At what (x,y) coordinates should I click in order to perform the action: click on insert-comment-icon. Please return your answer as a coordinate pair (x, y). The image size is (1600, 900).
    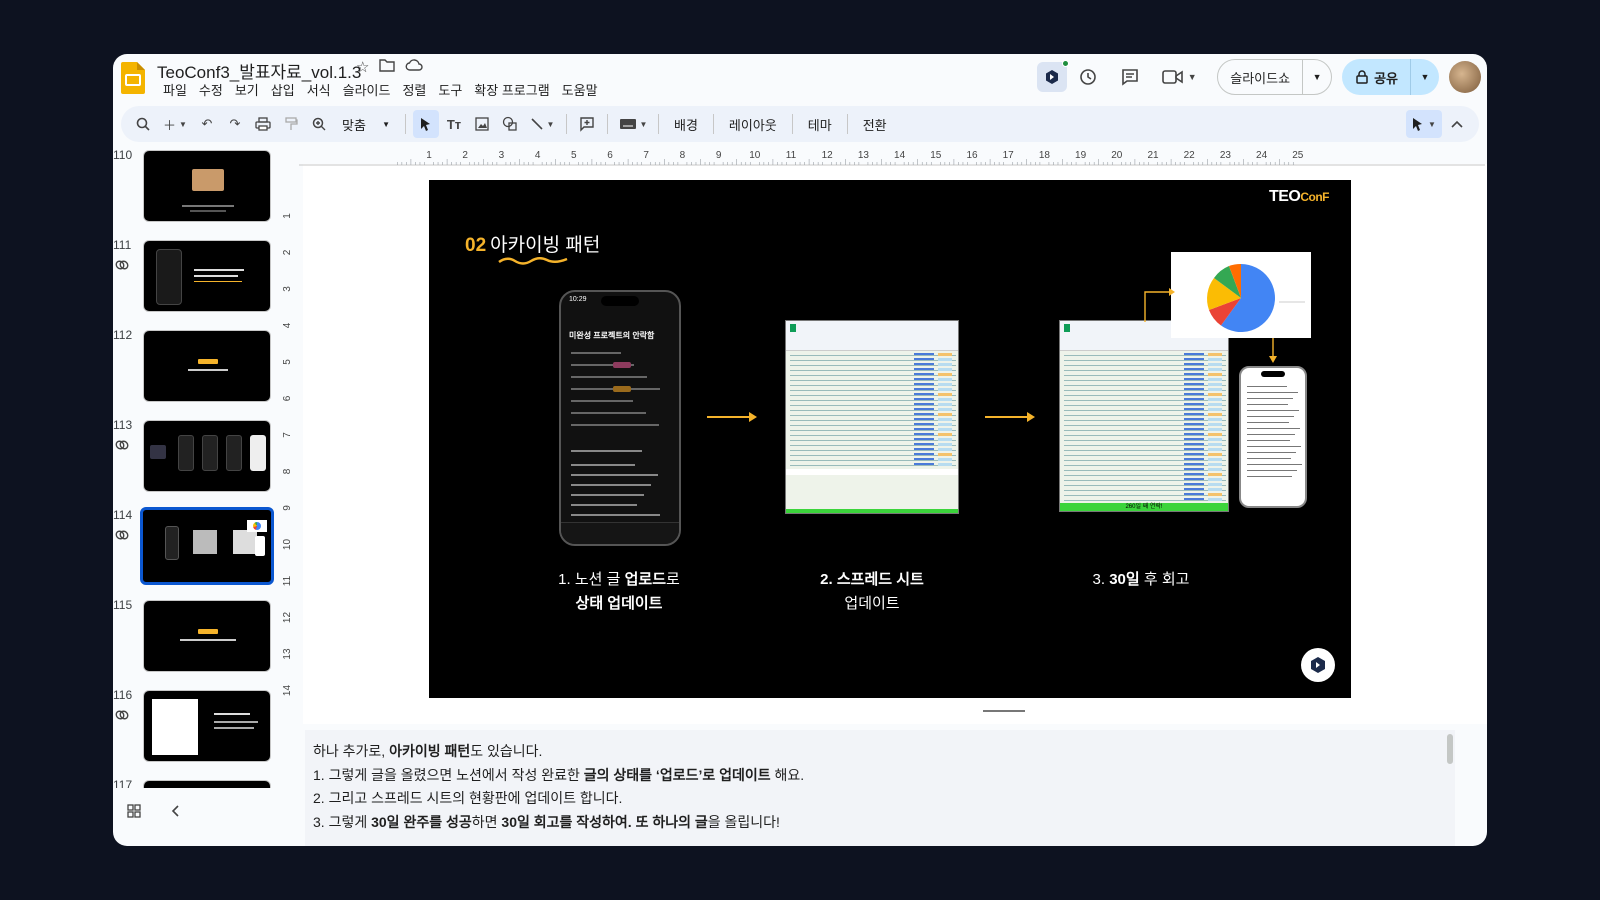
    Looking at the image, I should click on (587, 124).